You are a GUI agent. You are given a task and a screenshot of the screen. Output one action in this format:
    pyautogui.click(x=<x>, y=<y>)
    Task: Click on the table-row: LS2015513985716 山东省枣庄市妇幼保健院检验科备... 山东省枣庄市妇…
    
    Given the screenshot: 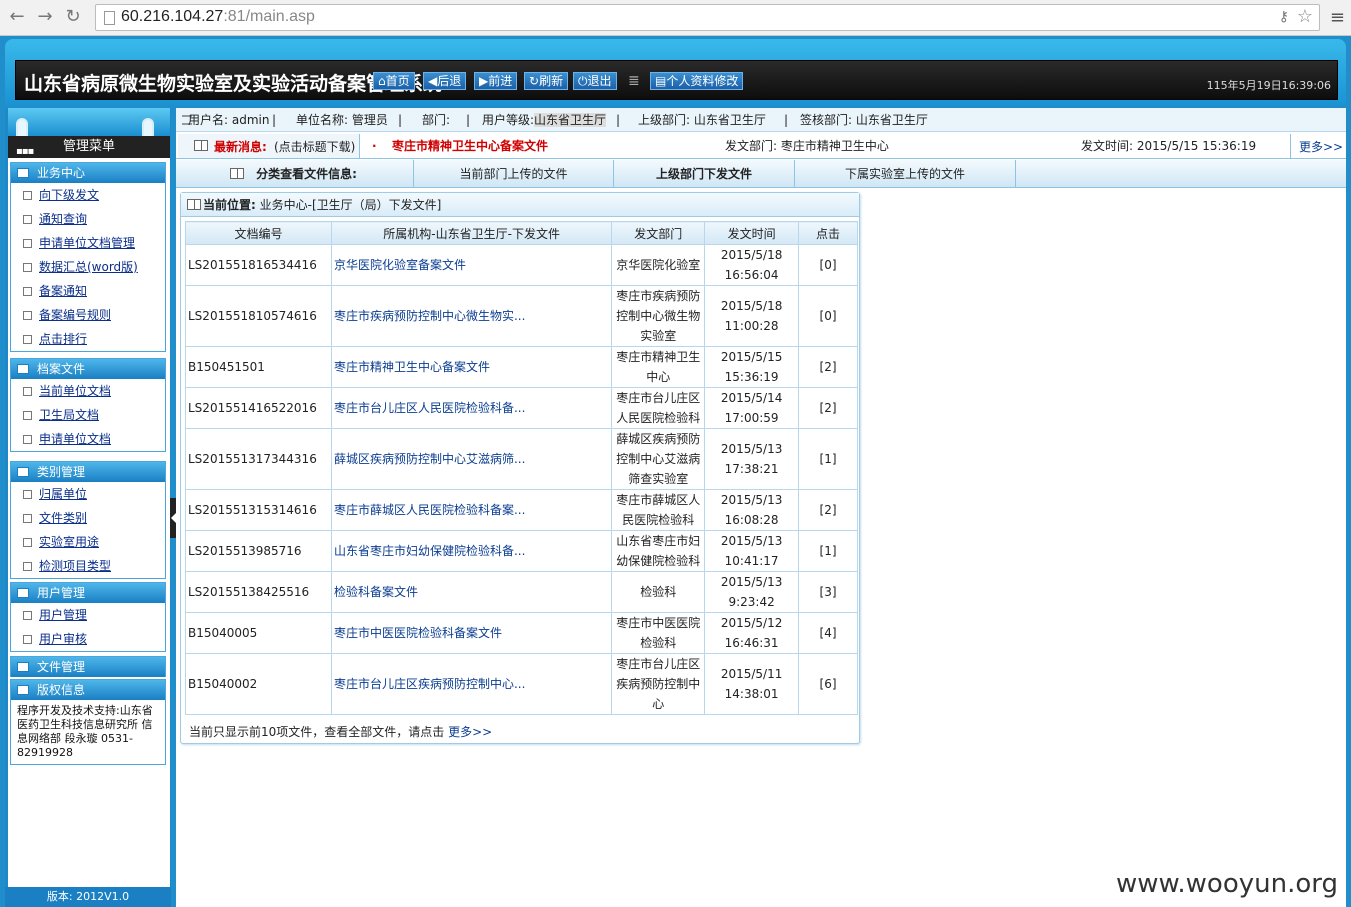 What is the action you would take?
    pyautogui.click(x=521, y=551)
    